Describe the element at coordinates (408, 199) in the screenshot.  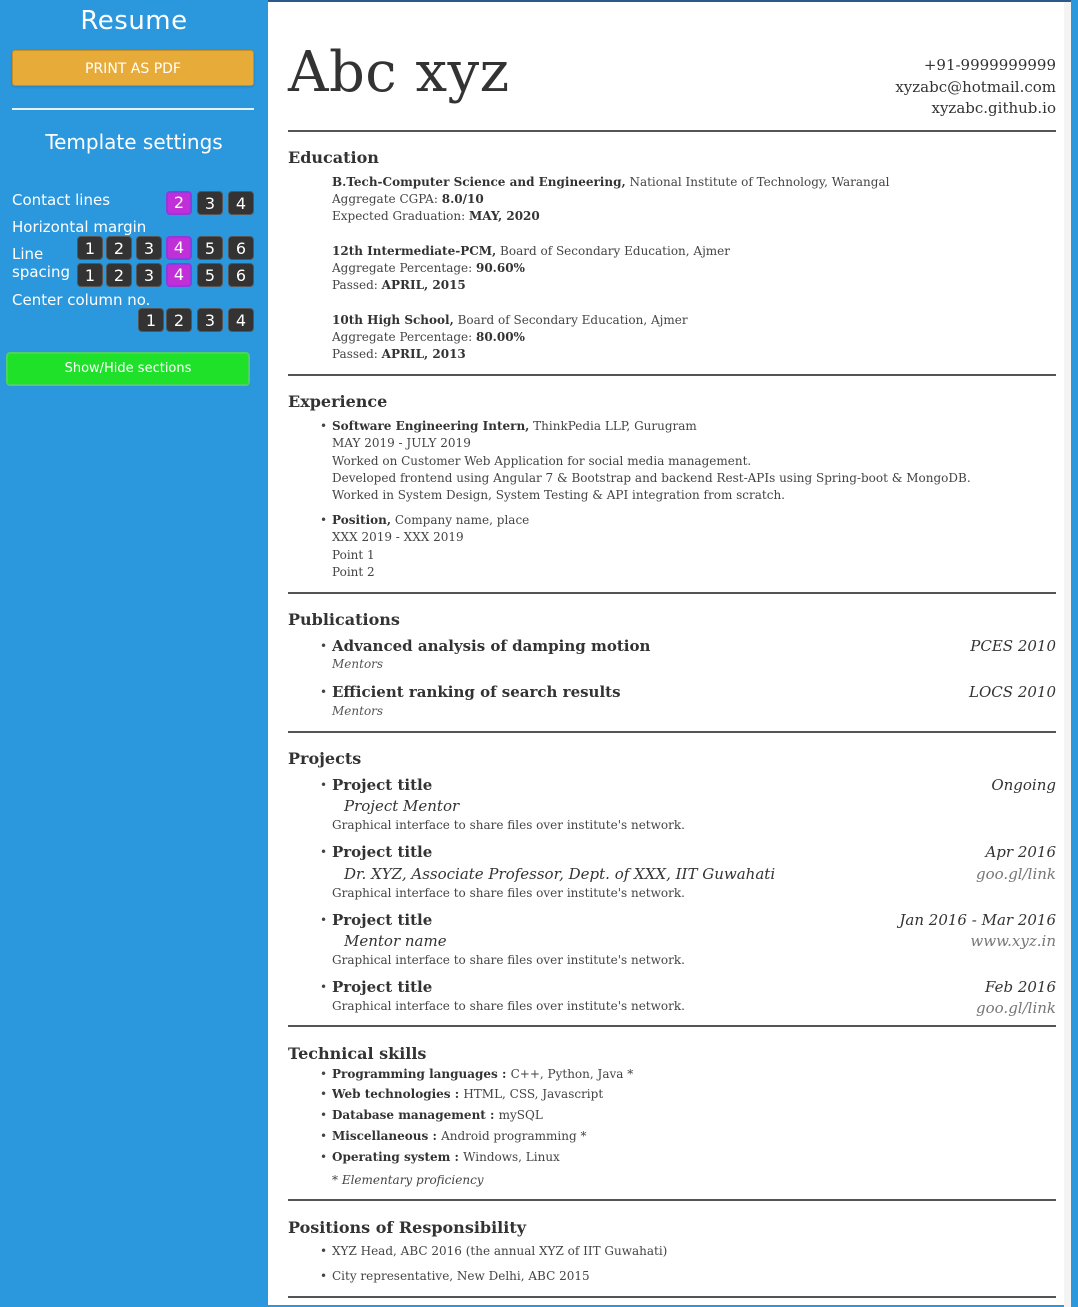
I see `education-item-1-gpa: Aggregate CGPA: 8.0/10` at that location.